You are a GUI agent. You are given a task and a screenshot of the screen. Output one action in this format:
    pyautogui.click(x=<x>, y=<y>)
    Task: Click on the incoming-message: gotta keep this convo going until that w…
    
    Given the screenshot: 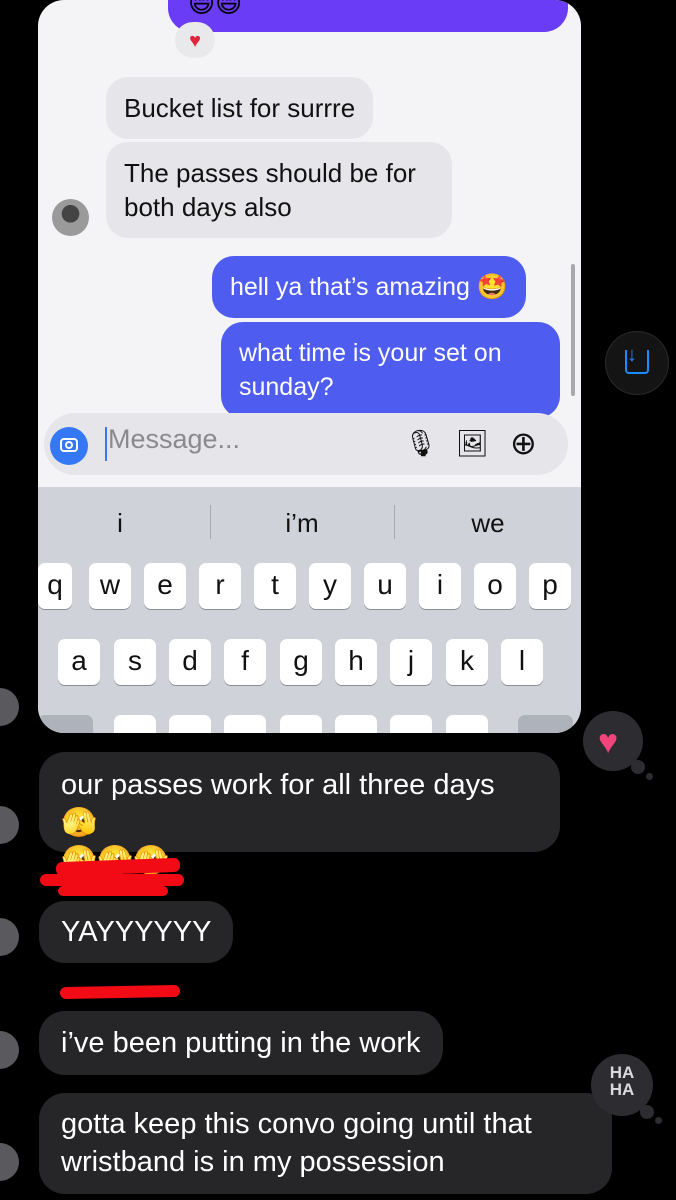 What is the action you would take?
    pyautogui.click(x=325, y=1143)
    